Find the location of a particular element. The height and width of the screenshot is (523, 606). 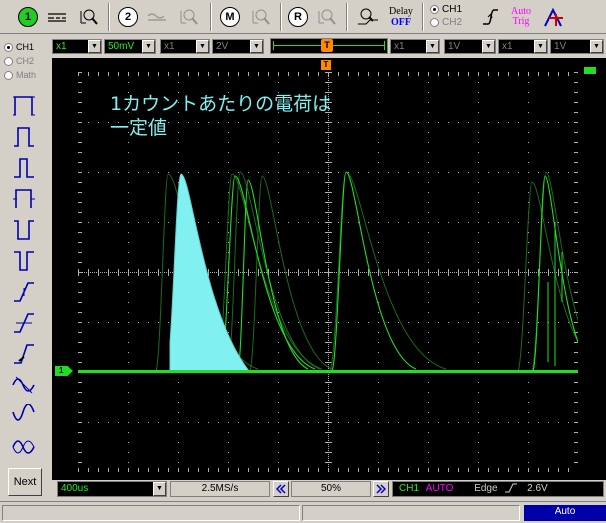

timebase-bar: 400us ▼ 2.5MS/s 50% CH1 AUTO Edge 2.6V is located at coordinates (329, 489).